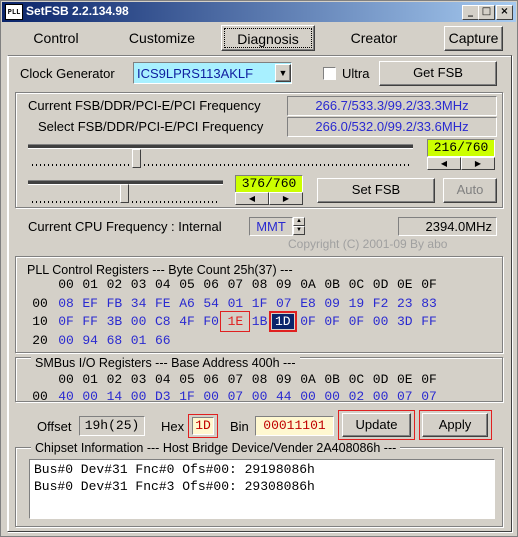  What do you see at coordinates (283, 73) in the screenshot?
I see `chevron-down-icon: ▼` at bounding box center [283, 73].